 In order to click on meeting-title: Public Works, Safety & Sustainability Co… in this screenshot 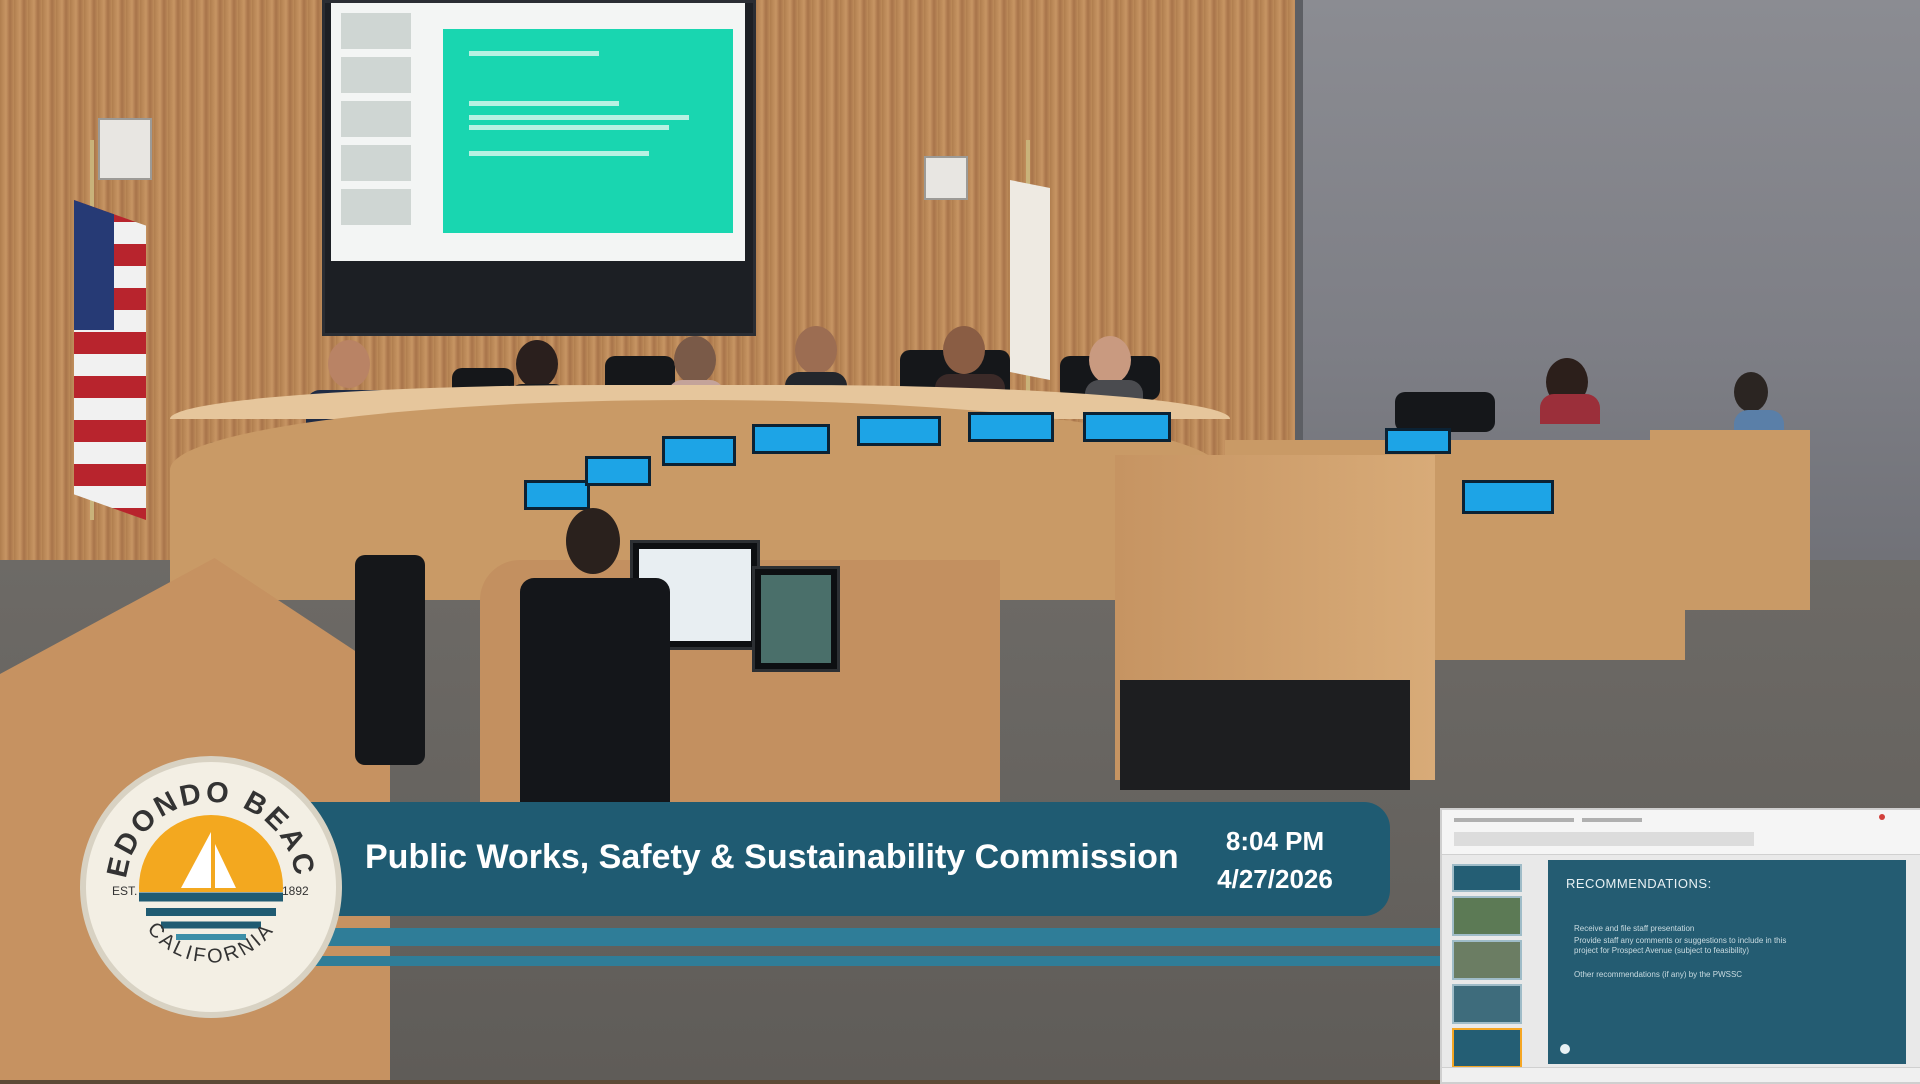, I will do `click(772, 857)`.